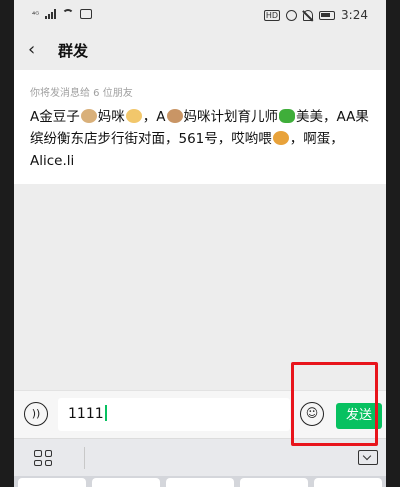 The width and height of the screenshot is (400, 487). What do you see at coordinates (315, 15) in the screenshot?
I see `status-right: HD 3:24` at bounding box center [315, 15].